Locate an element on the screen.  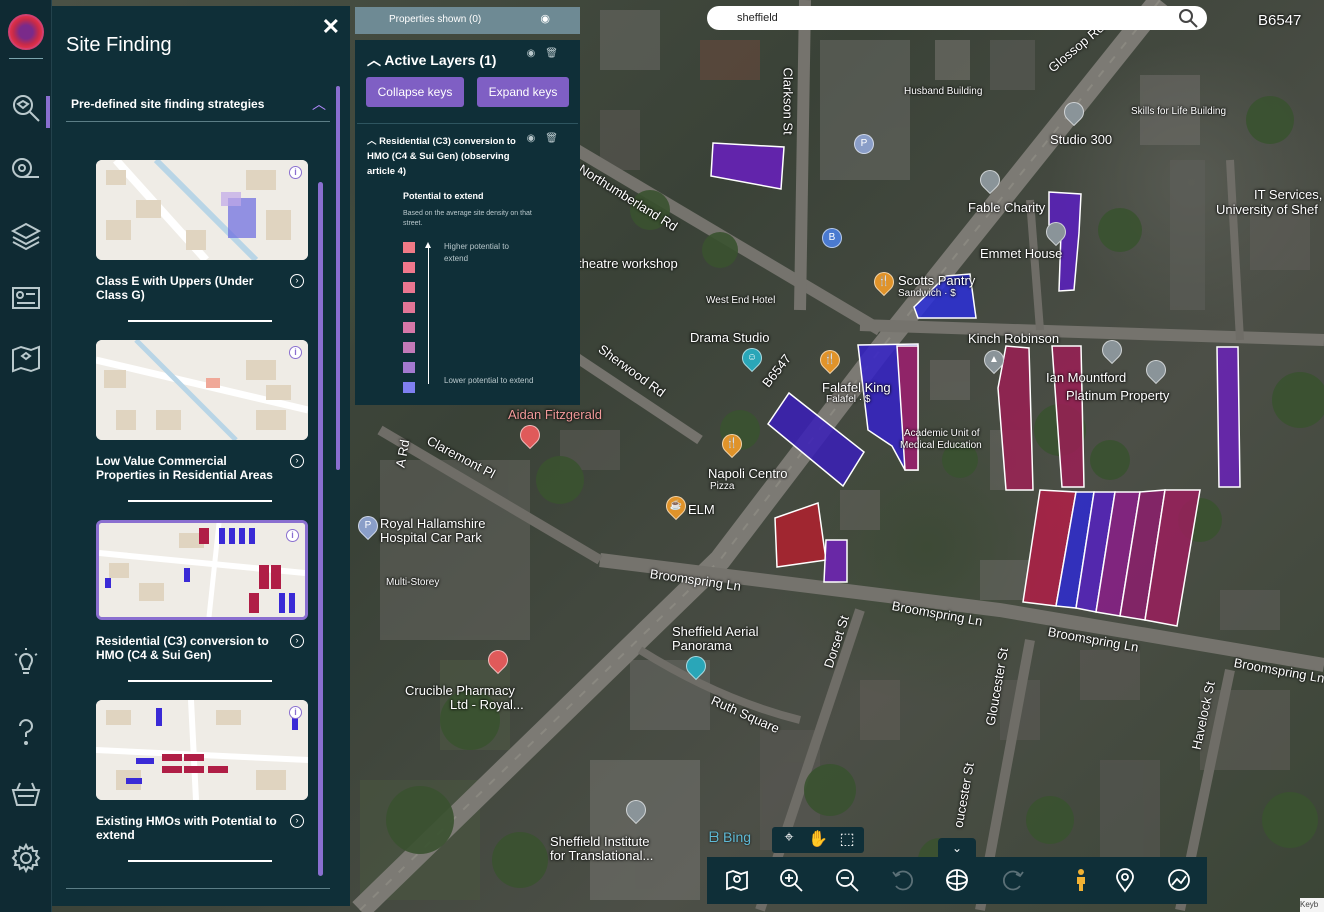
bing-attribution: ᗷ Bing is located at coordinates (730, 837).